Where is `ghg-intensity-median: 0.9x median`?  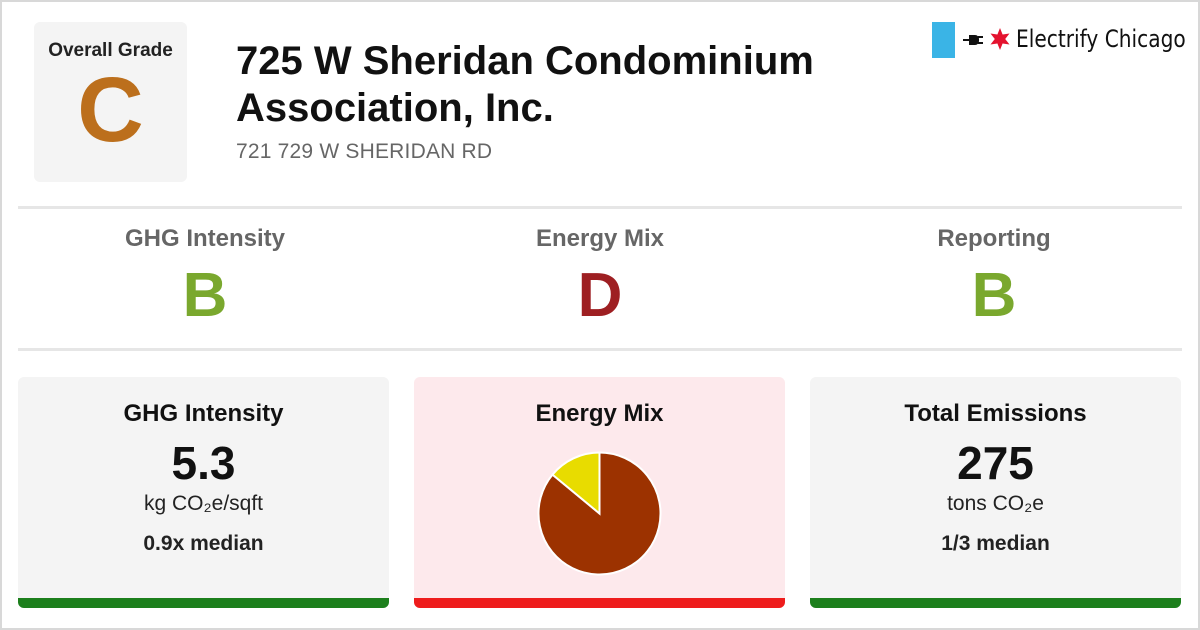
ghg-intensity-median: 0.9x median is located at coordinates (203, 543).